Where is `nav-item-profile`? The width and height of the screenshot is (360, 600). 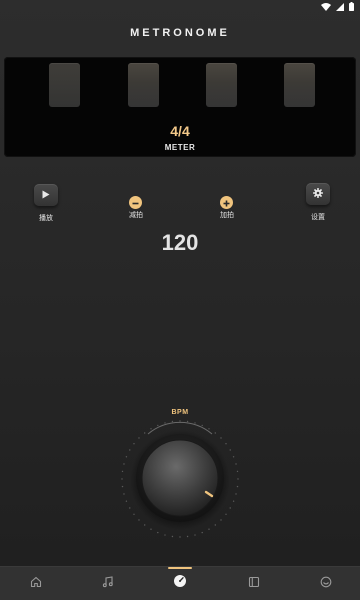
nav-item-profile is located at coordinates (326, 583).